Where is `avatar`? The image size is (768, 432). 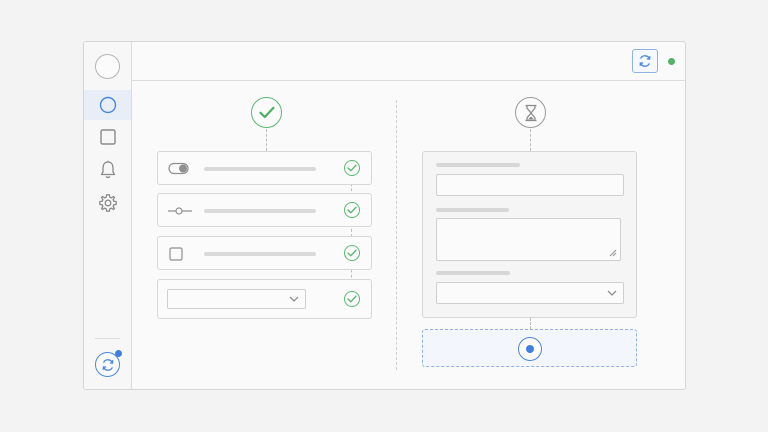 avatar is located at coordinates (107, 66).